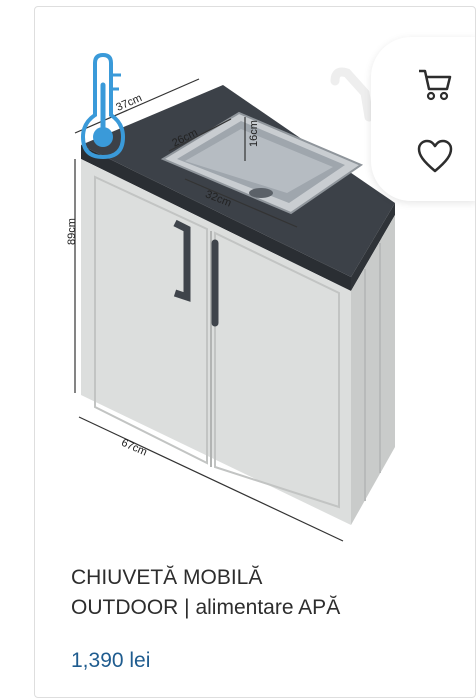  What do you see at coordinates (435, 83) in the screenshot?
I see `cart-icon` at bounding box center [435, 83].